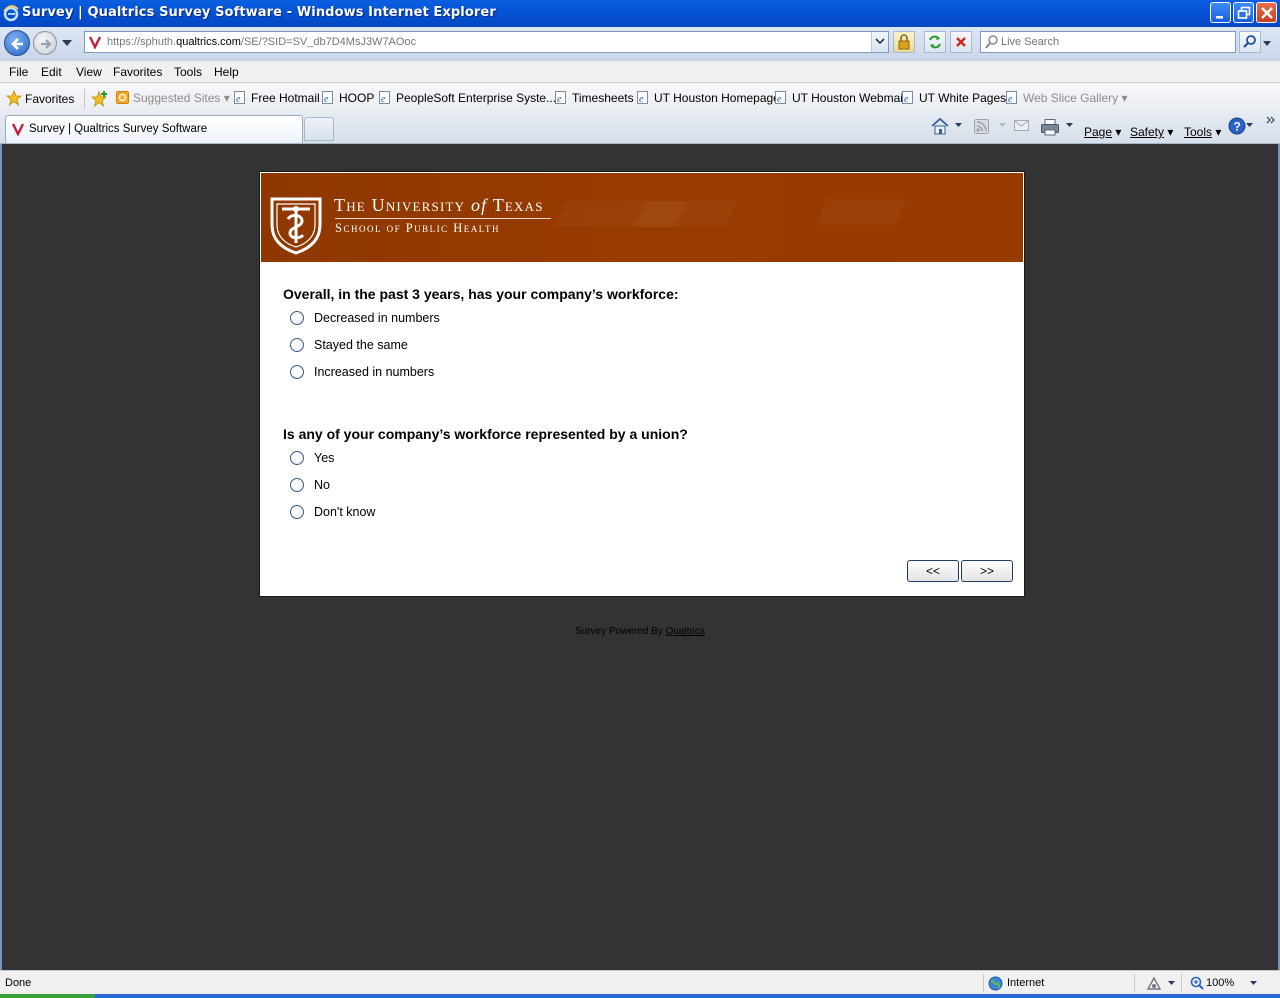  I want to click on stop-icon, so click(961, 42).